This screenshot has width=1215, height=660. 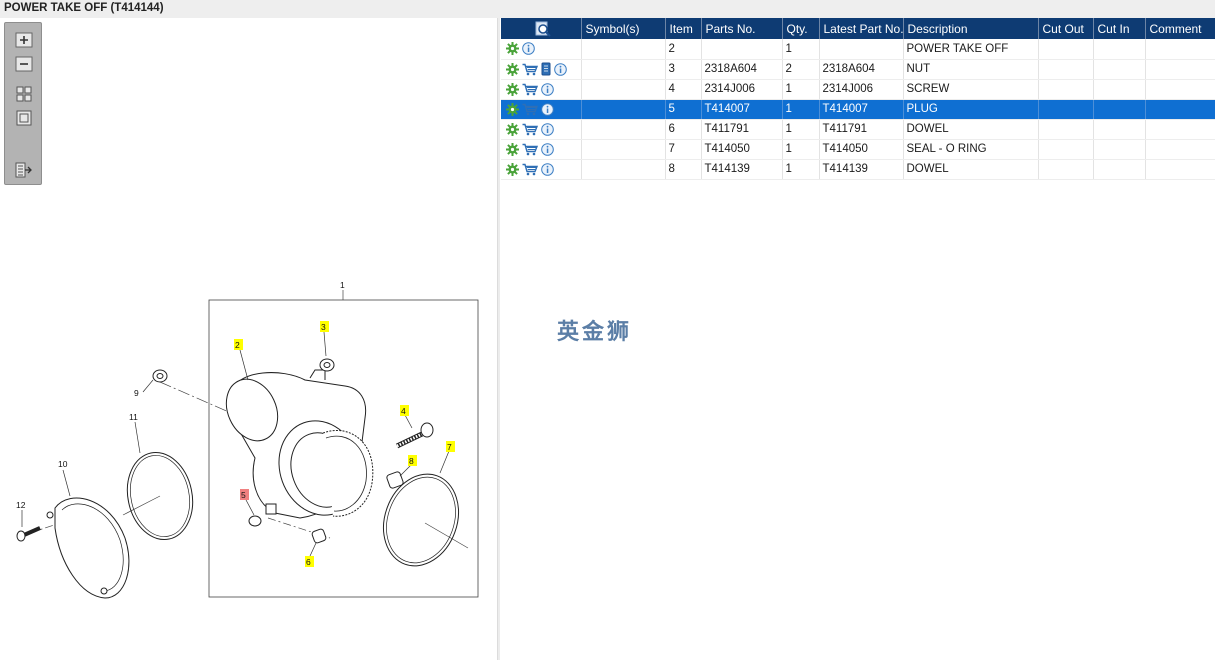 What do you see at coordinates (861, 89) in the screenshot?
I see `cell-latest-part-no: 2314J006` at bounding box center [861, 89].